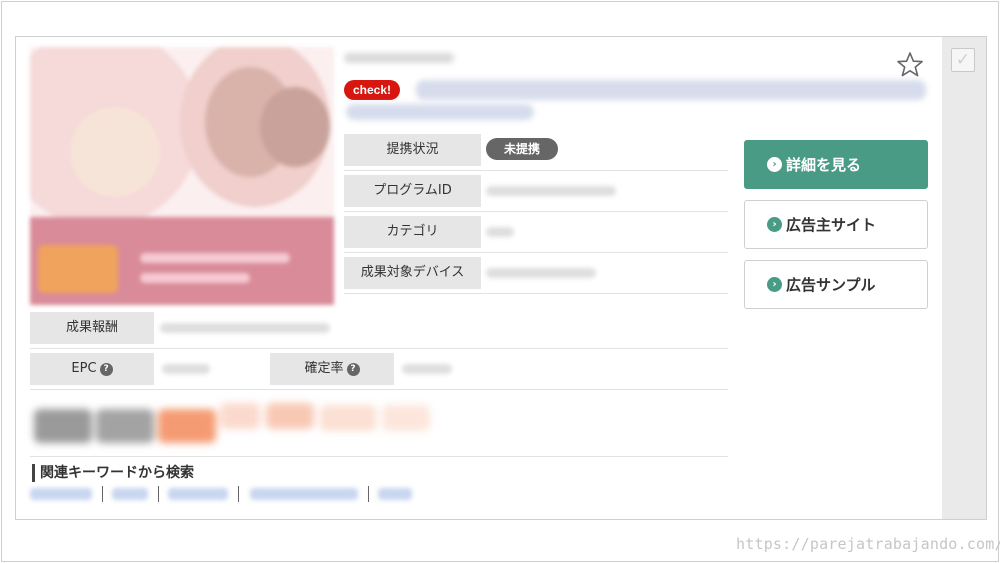 Image resolution: width=1000 pixels, height=563 pixels. What do you see at coordinates (324, 368) in the screenshot?
I see `confirm-rate-label-text: 確定率` at bounding box center [324, 368].